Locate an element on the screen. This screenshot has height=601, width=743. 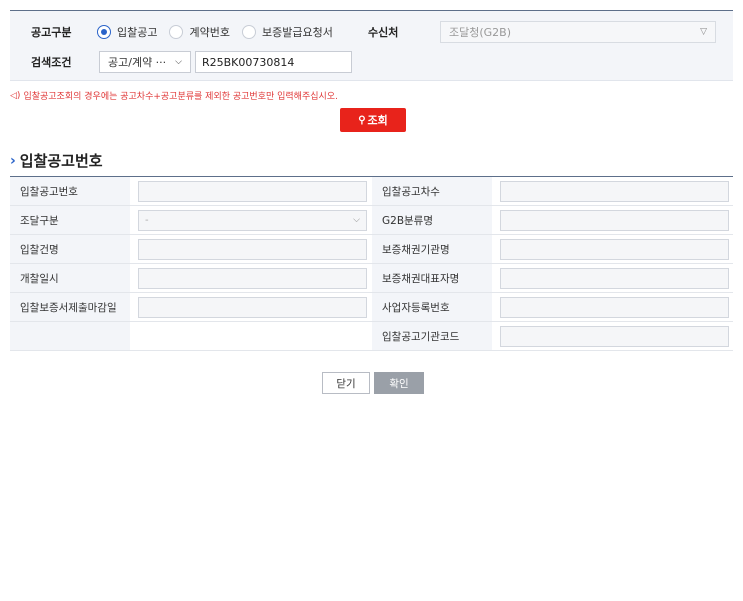
condition-select-value: 공고/계약 ··· is located at coordinates (137, 62).